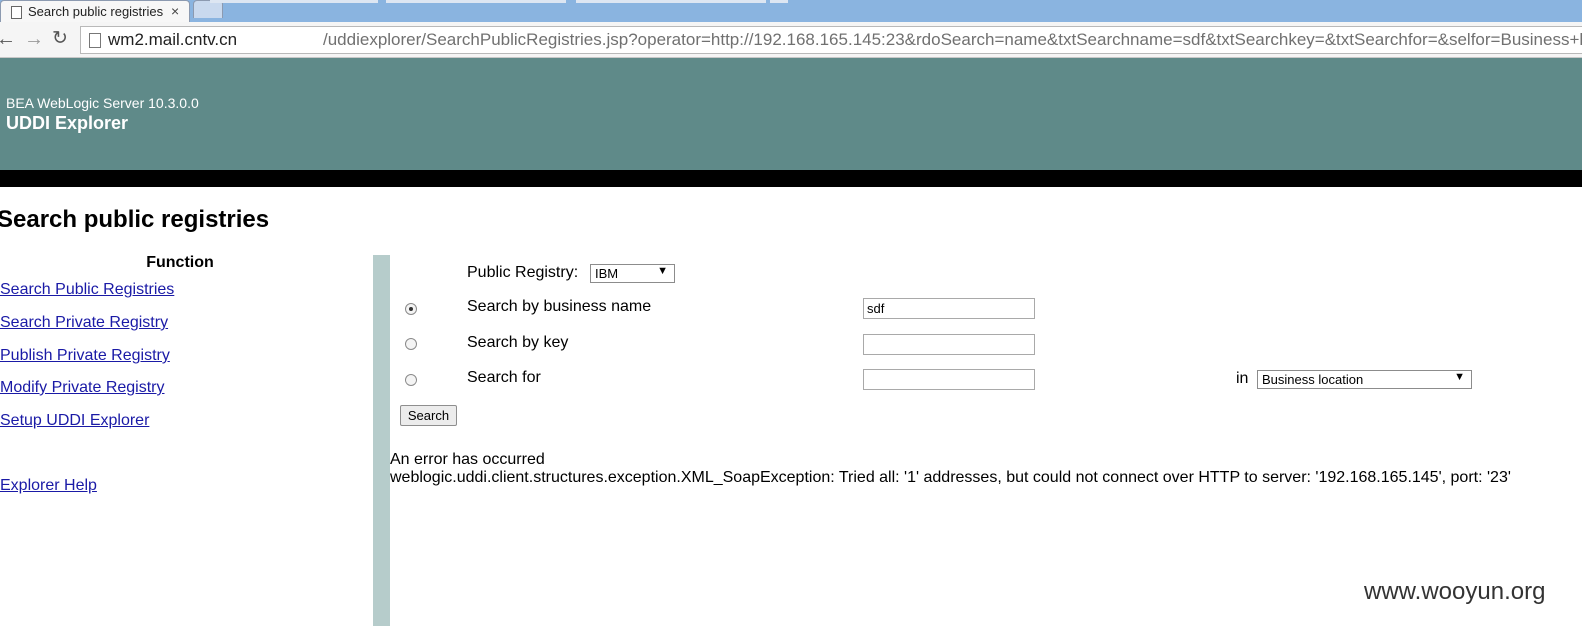  I want to click on product-name: BEA WebLogic Server 10.3.0.0, so click(102, 103).